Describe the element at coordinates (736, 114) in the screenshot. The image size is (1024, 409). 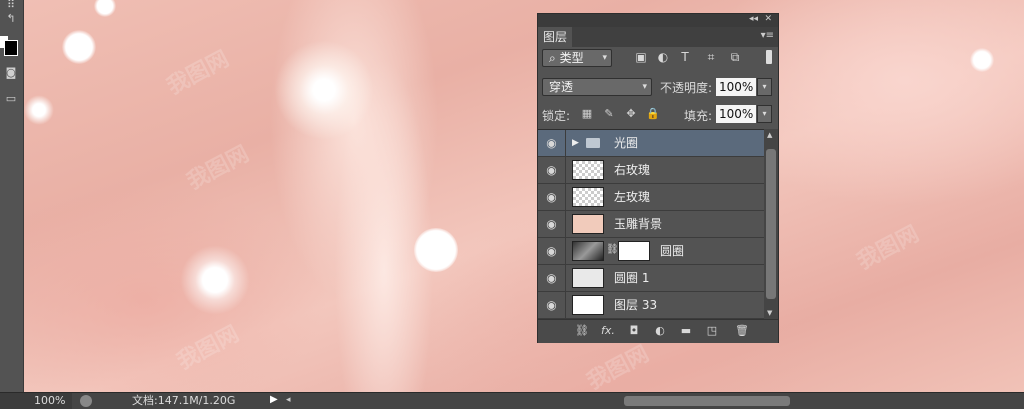
I see `fill-input: 100%` at that location.